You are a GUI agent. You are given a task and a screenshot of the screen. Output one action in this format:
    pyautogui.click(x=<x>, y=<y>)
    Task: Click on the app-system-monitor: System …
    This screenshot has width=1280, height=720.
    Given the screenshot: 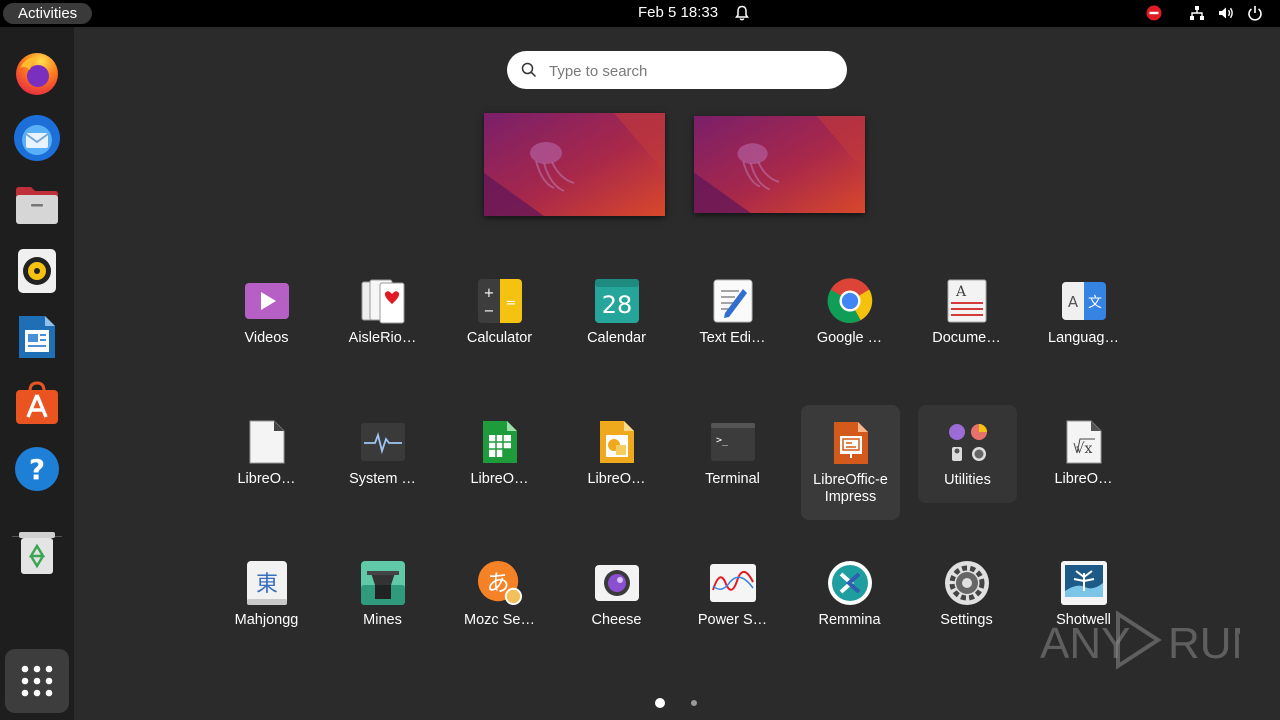 What is the action you would take?
    pyautogui.click(x=382, y=461)
    